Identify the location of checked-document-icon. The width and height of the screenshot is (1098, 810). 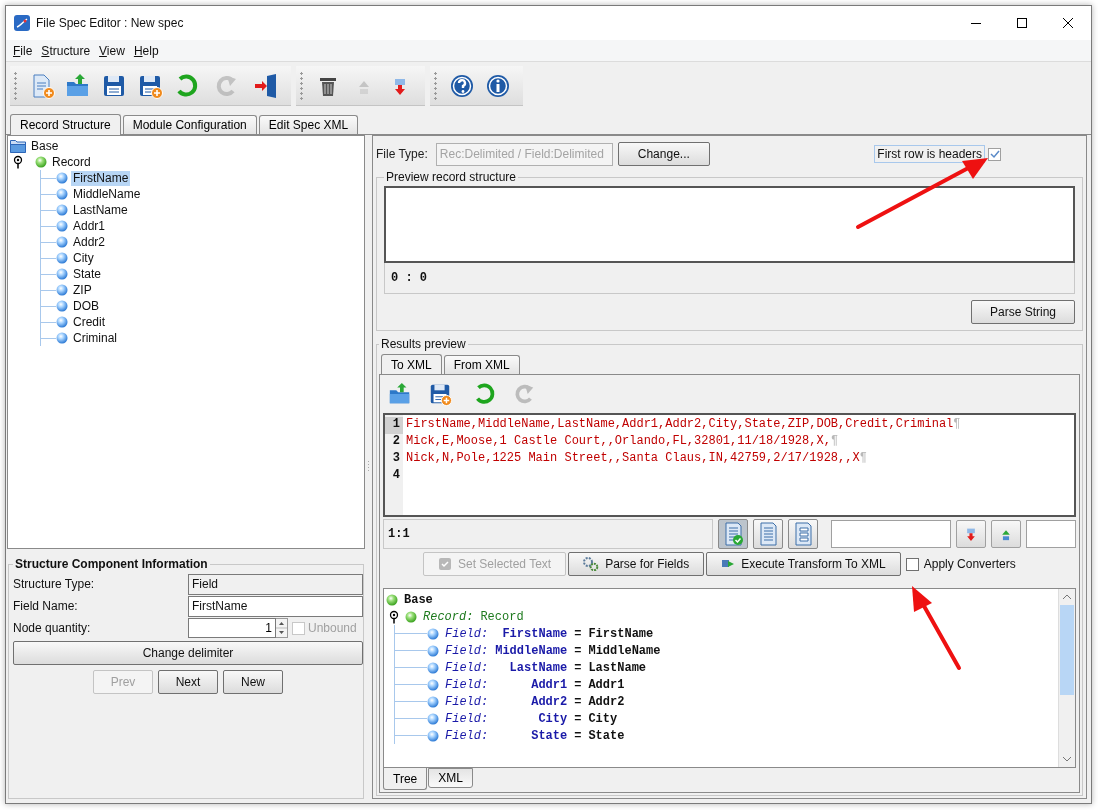
(733, 534).